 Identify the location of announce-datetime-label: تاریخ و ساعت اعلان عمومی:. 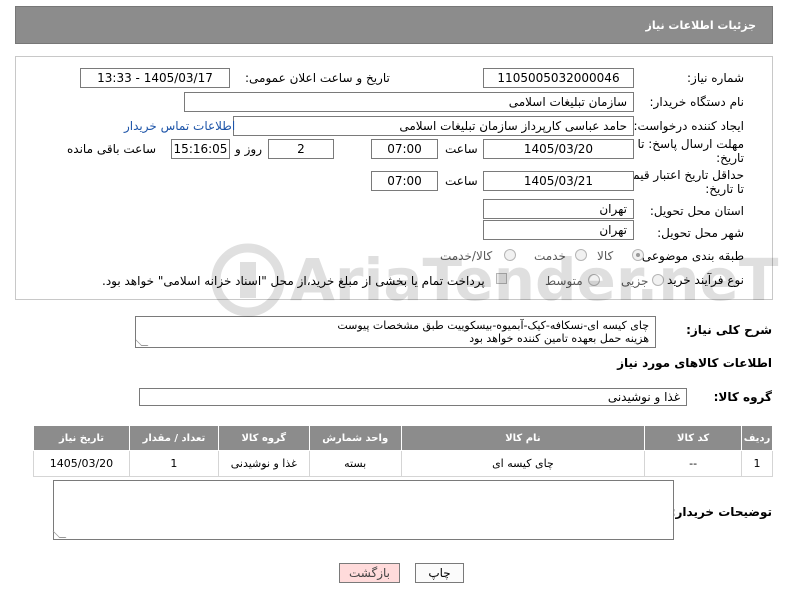
(317, 78).